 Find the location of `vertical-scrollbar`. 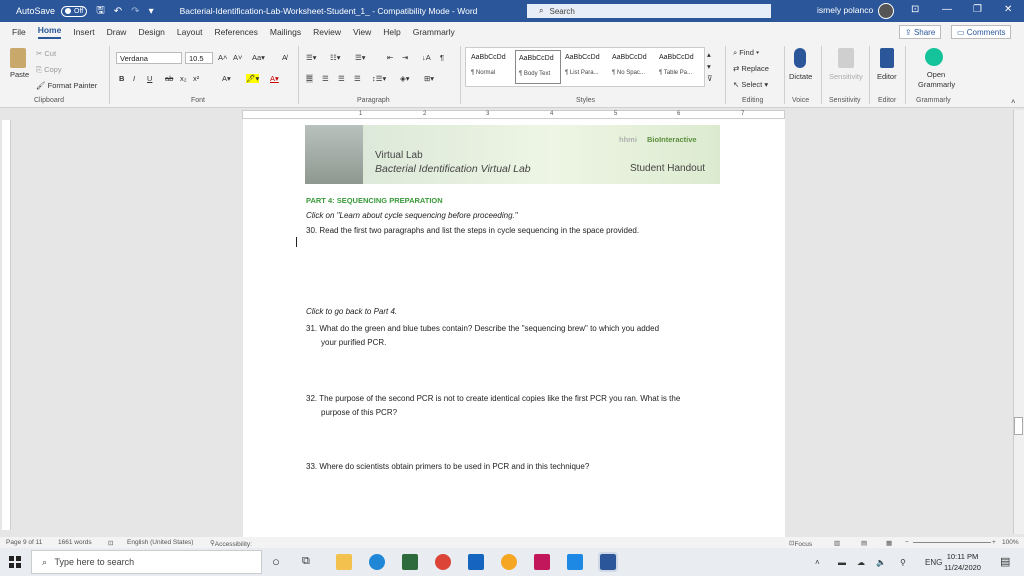

vertical-scrollbar is located at coordinates (1018, 322).